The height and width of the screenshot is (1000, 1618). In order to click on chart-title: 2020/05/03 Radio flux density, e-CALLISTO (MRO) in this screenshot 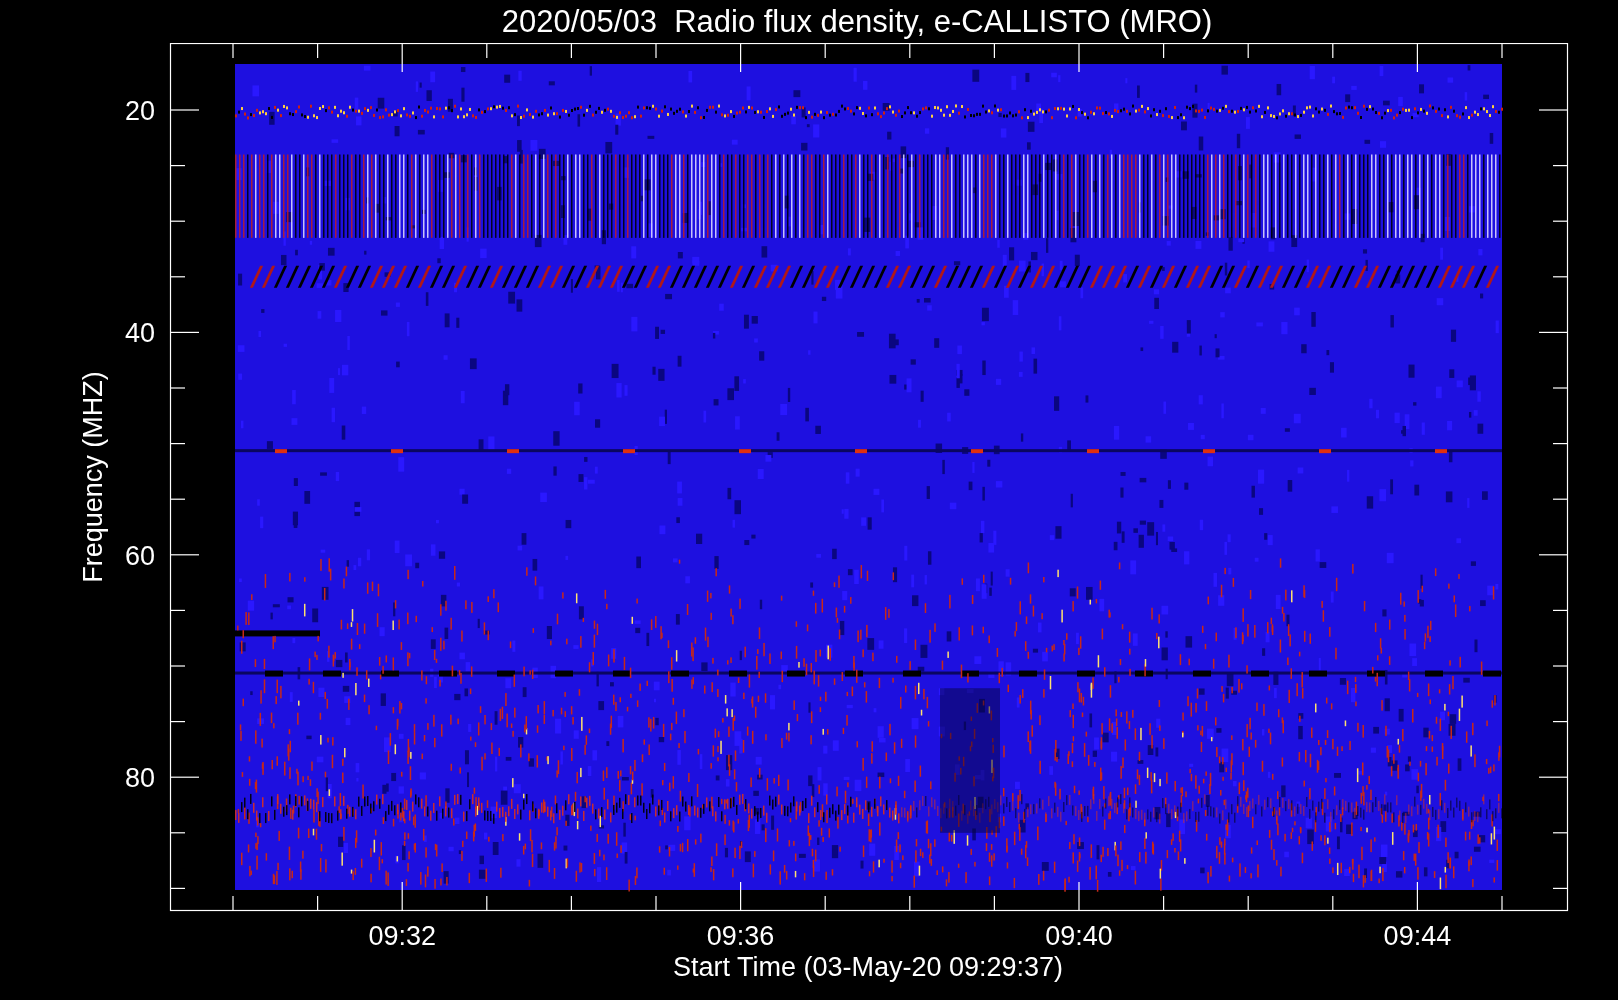, I will do `click(857, 21)`.